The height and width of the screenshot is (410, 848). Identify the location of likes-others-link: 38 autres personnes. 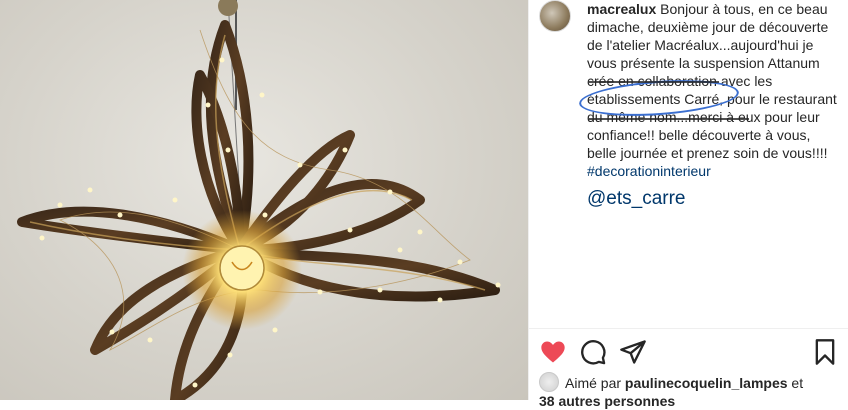
(607, 401).